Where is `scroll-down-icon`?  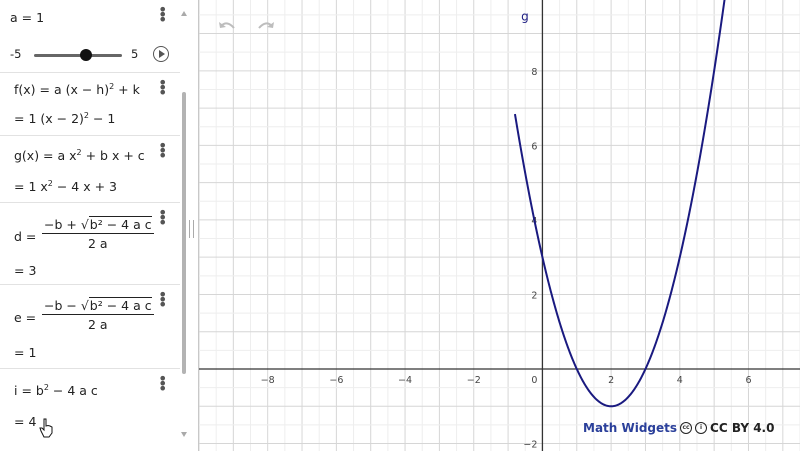 scroll-down-icon is located at coordinates (184, 434).